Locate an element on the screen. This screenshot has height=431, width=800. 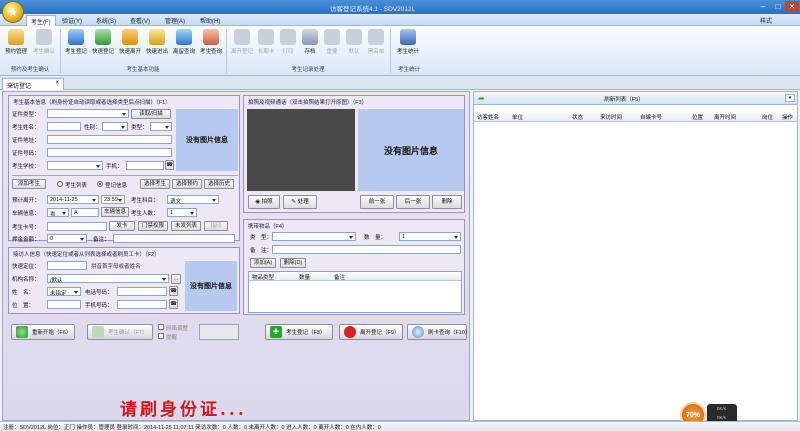
close-button: ✕ is located at coordinates (792, 6).